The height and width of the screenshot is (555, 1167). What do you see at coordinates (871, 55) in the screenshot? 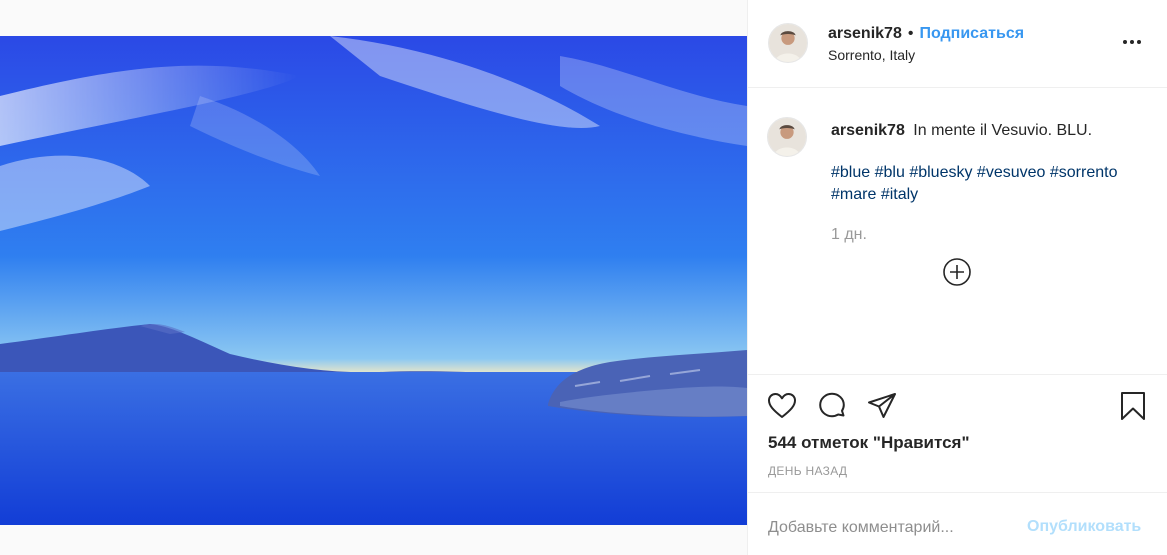
I see `location-link: Sorrento, Italy` at bounding box center [871, 55].